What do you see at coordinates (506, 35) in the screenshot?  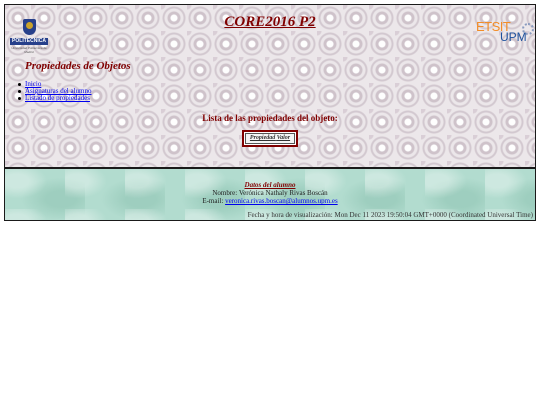 I see `etsit-logo: ETSIT UPM` at bounding box center [506, 35].